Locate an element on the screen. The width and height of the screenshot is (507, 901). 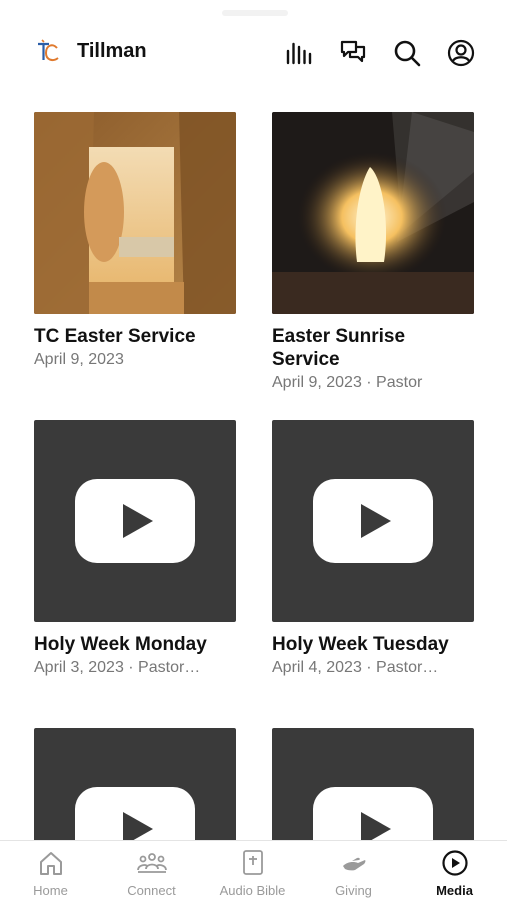
tab-audio-bible: Audio Bible is located at coordinates (252, 871).